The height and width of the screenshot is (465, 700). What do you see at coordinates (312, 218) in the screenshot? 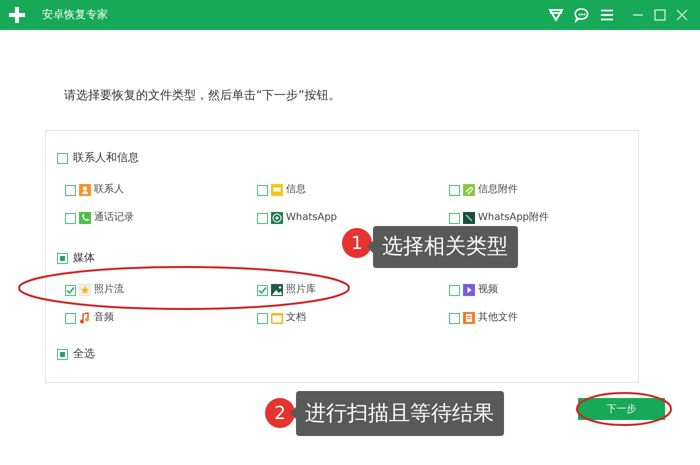
I see `file-type-label: WhatsApp` at bounding box center [312, 218].